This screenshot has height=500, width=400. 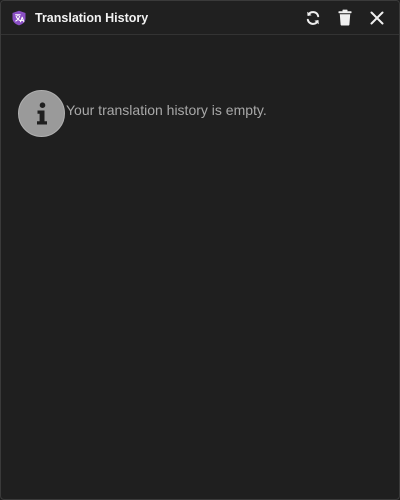 What do you see at coordinates (19, 18) in the screenshot?
I see `app-logo-icon` at bounding box center [19, 18].